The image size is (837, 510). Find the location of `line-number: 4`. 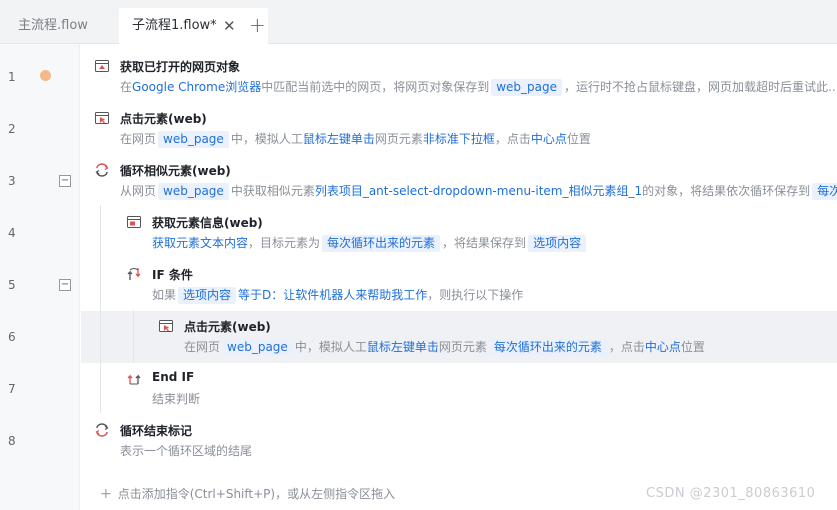

line-number: 4 is located at coordinates (12, 233).